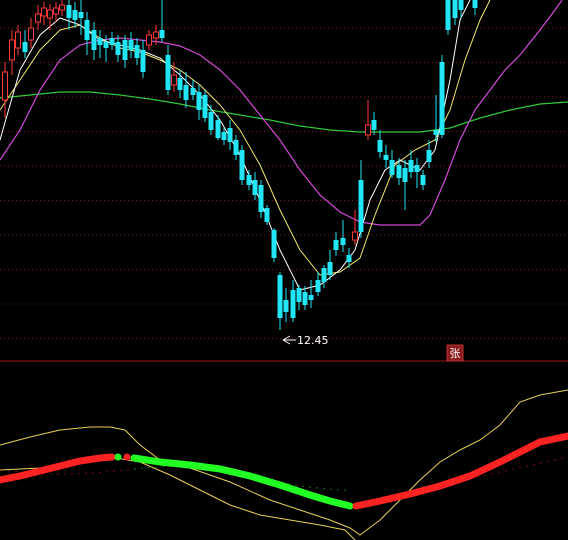 The width and height of the screenshot is (568, 540). I want to click on ma-longest-line, so click(284, 112).